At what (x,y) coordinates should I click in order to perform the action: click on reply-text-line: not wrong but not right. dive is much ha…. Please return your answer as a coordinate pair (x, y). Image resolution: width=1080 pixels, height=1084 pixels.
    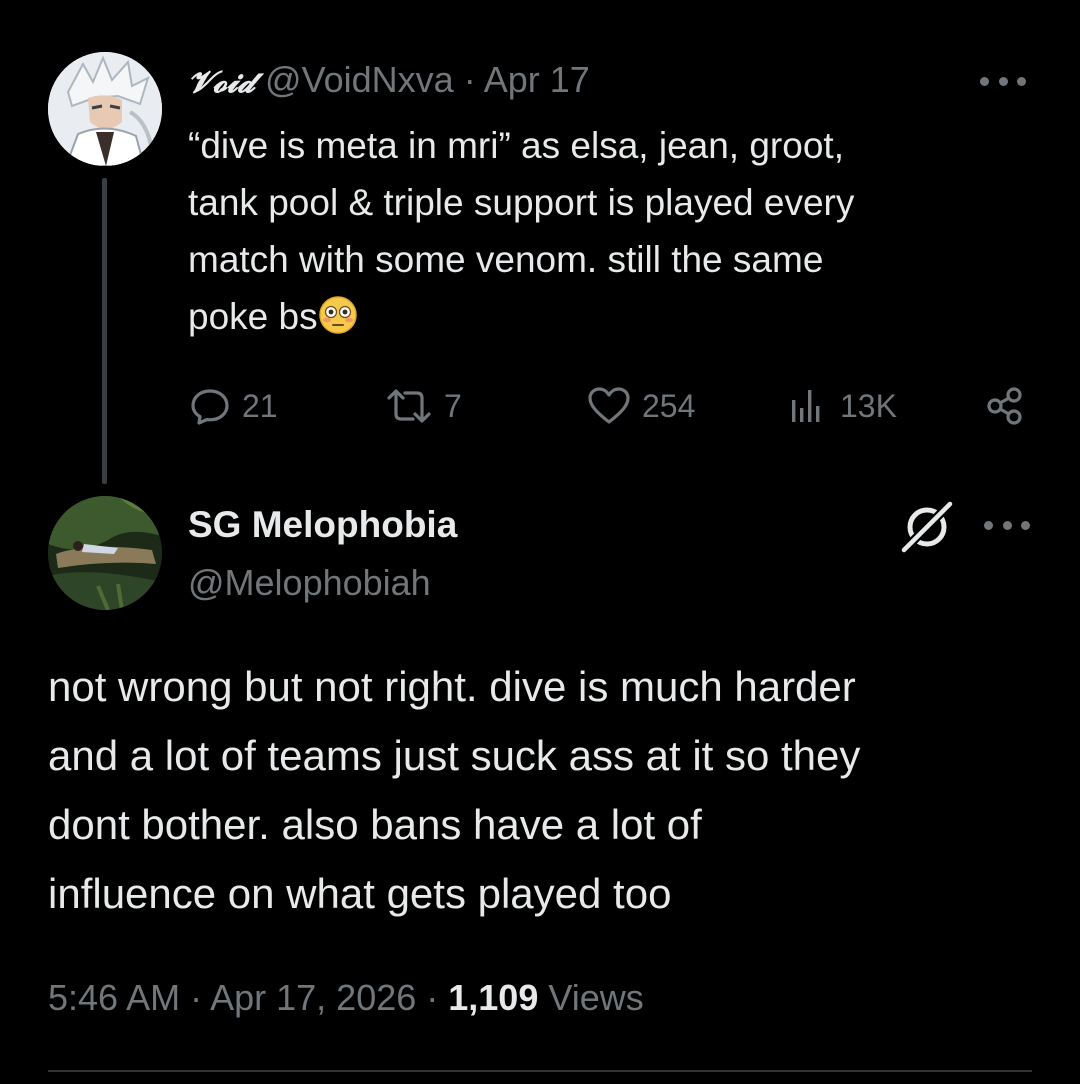
    Looking at the image, I should click on (452, 686).